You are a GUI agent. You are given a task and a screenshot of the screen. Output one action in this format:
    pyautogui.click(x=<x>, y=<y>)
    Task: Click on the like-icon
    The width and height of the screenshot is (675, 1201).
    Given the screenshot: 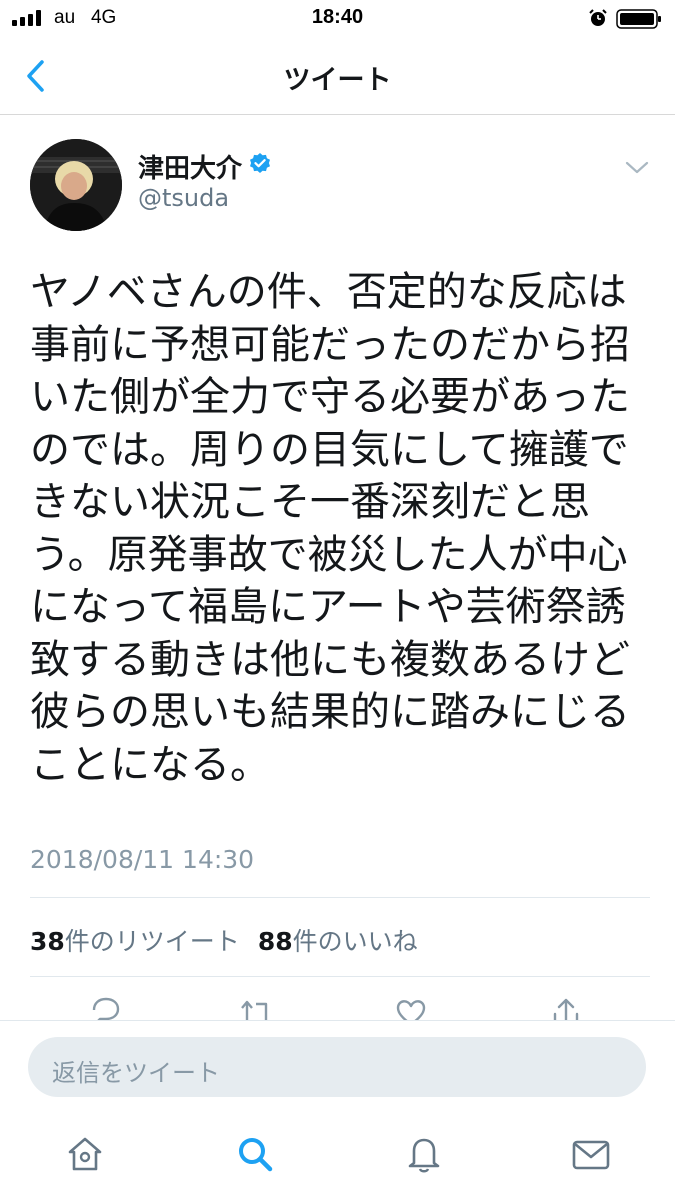 What is the action you would take?
    pyautogui.click(x=411, y=1009)
    